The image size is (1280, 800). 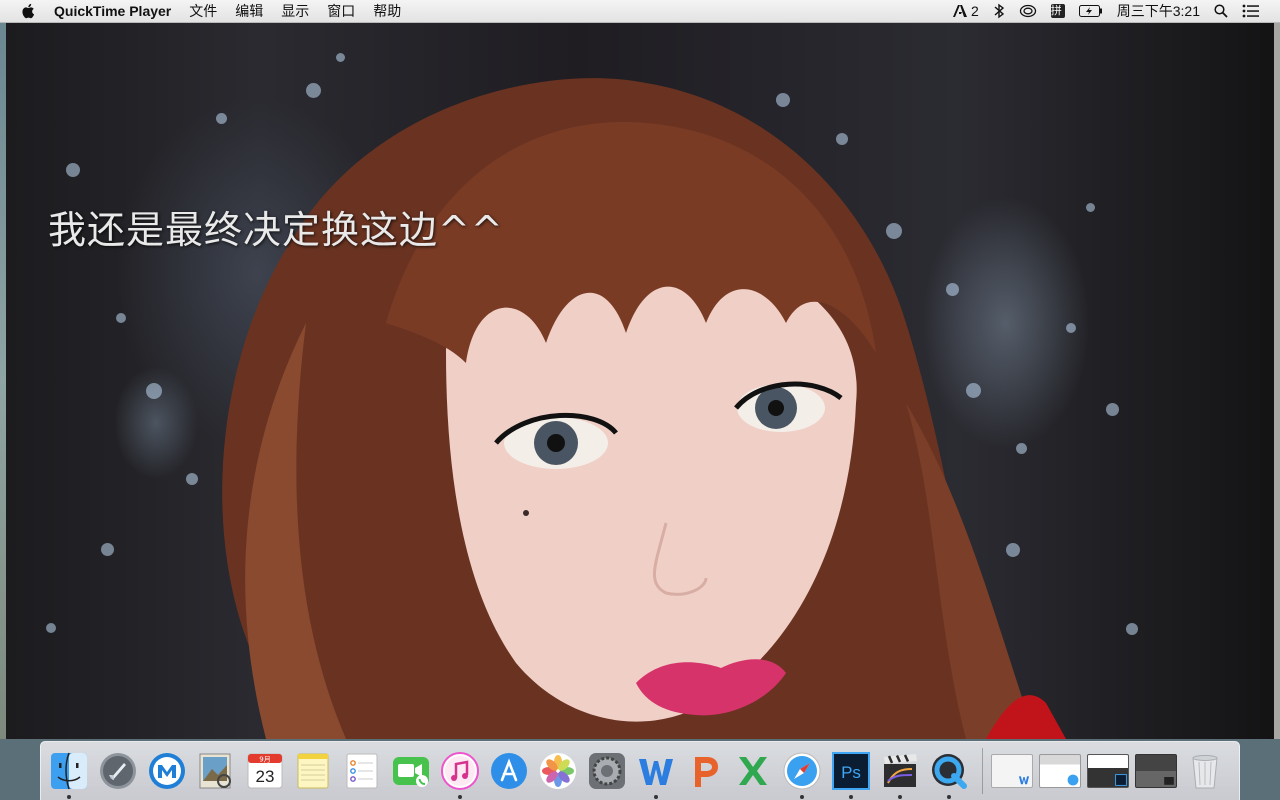 What do you see at coordinates (264, 776) in the screenshot?
I see `calendar-day: 23` at bounding box center [264, 776].